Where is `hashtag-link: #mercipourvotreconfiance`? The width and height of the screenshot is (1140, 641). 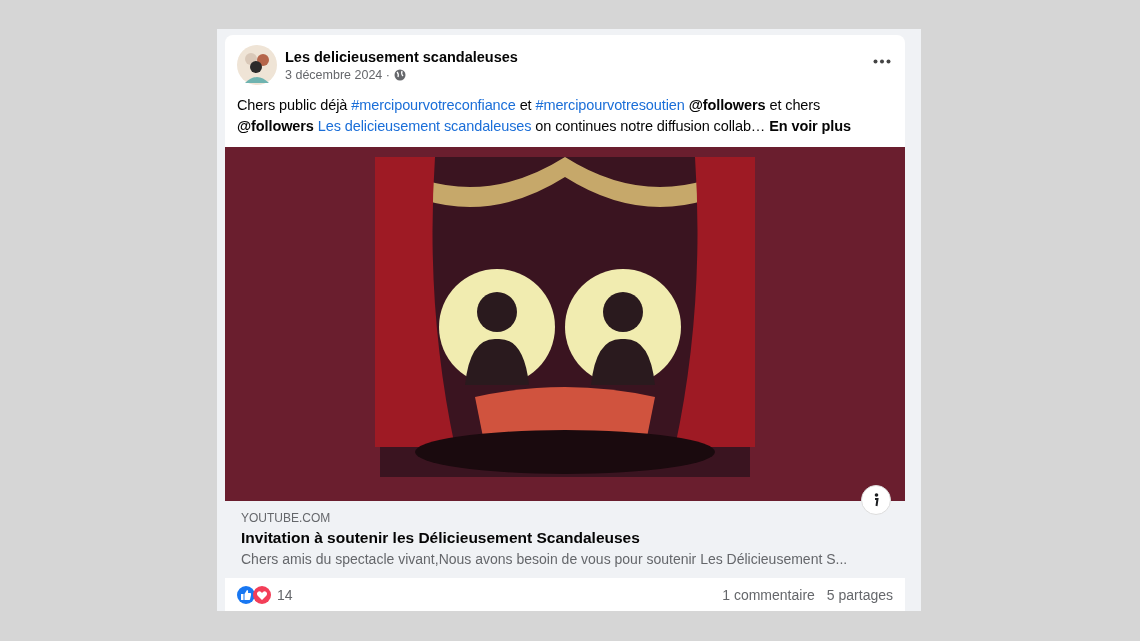
hashtag-link: #mercipourvotreconfiance is located at coordinates (433, 105).